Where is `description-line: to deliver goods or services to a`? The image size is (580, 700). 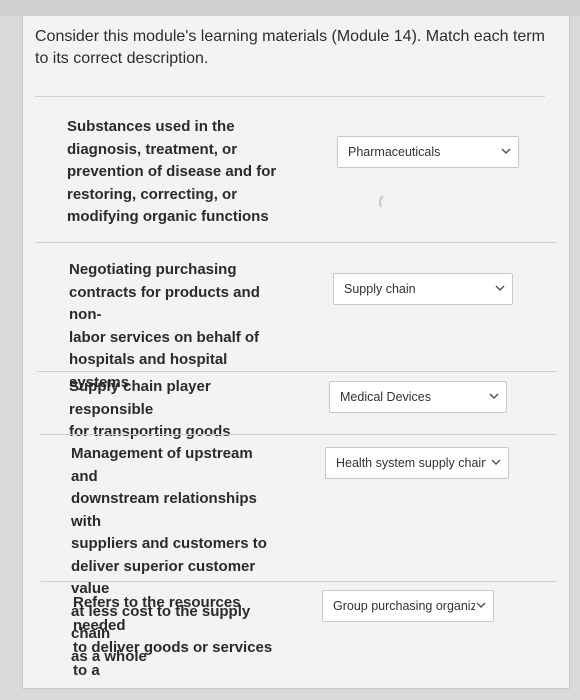 description-line: to deliver goods or services to a is located at coordinates (173, 659).